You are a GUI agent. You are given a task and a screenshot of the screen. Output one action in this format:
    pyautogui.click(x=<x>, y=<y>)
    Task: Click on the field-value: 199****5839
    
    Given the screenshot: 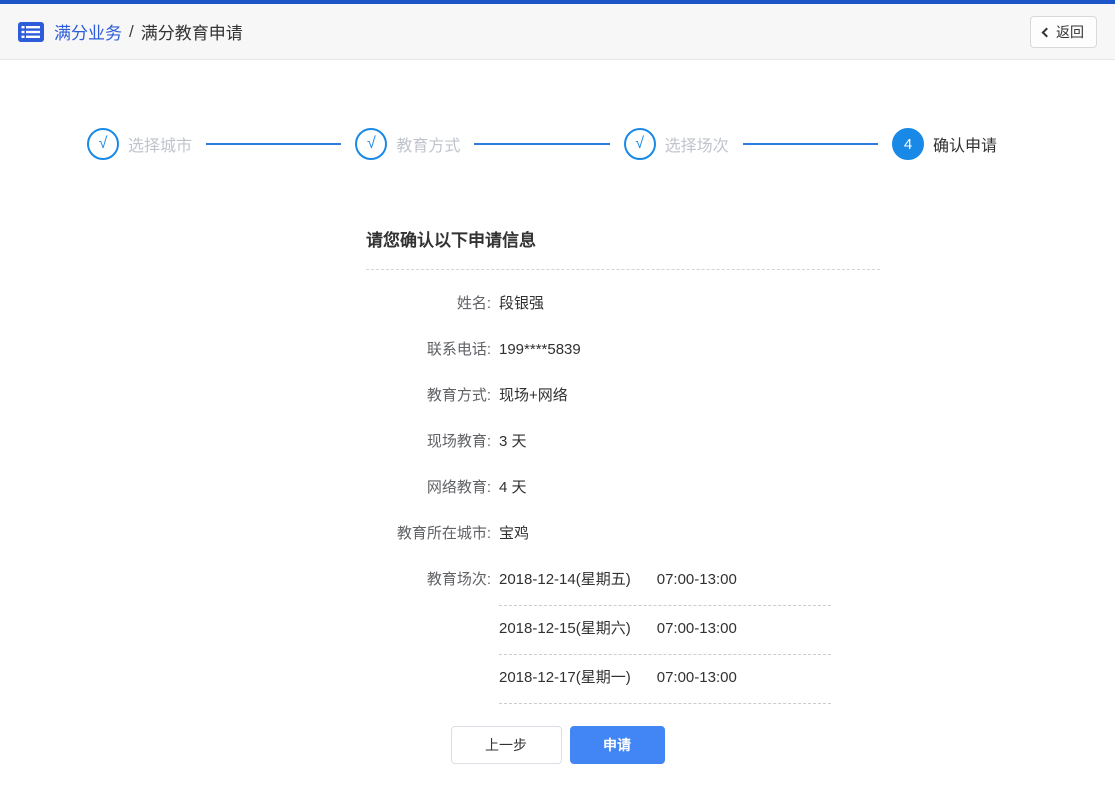 What is the action you would take?
    pyautogui.click(x=540, y=349)
    